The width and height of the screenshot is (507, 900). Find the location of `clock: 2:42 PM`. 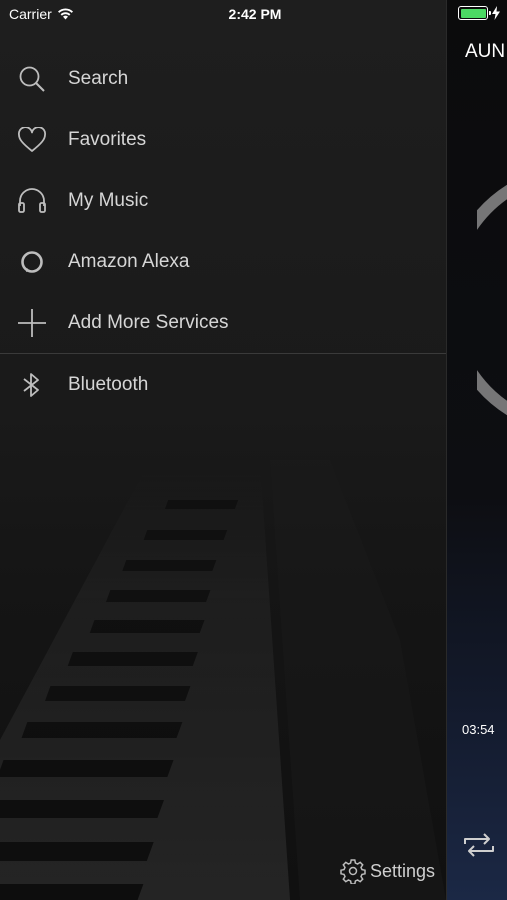

clock: 2:42 PM is located at coordinates (255, 14).